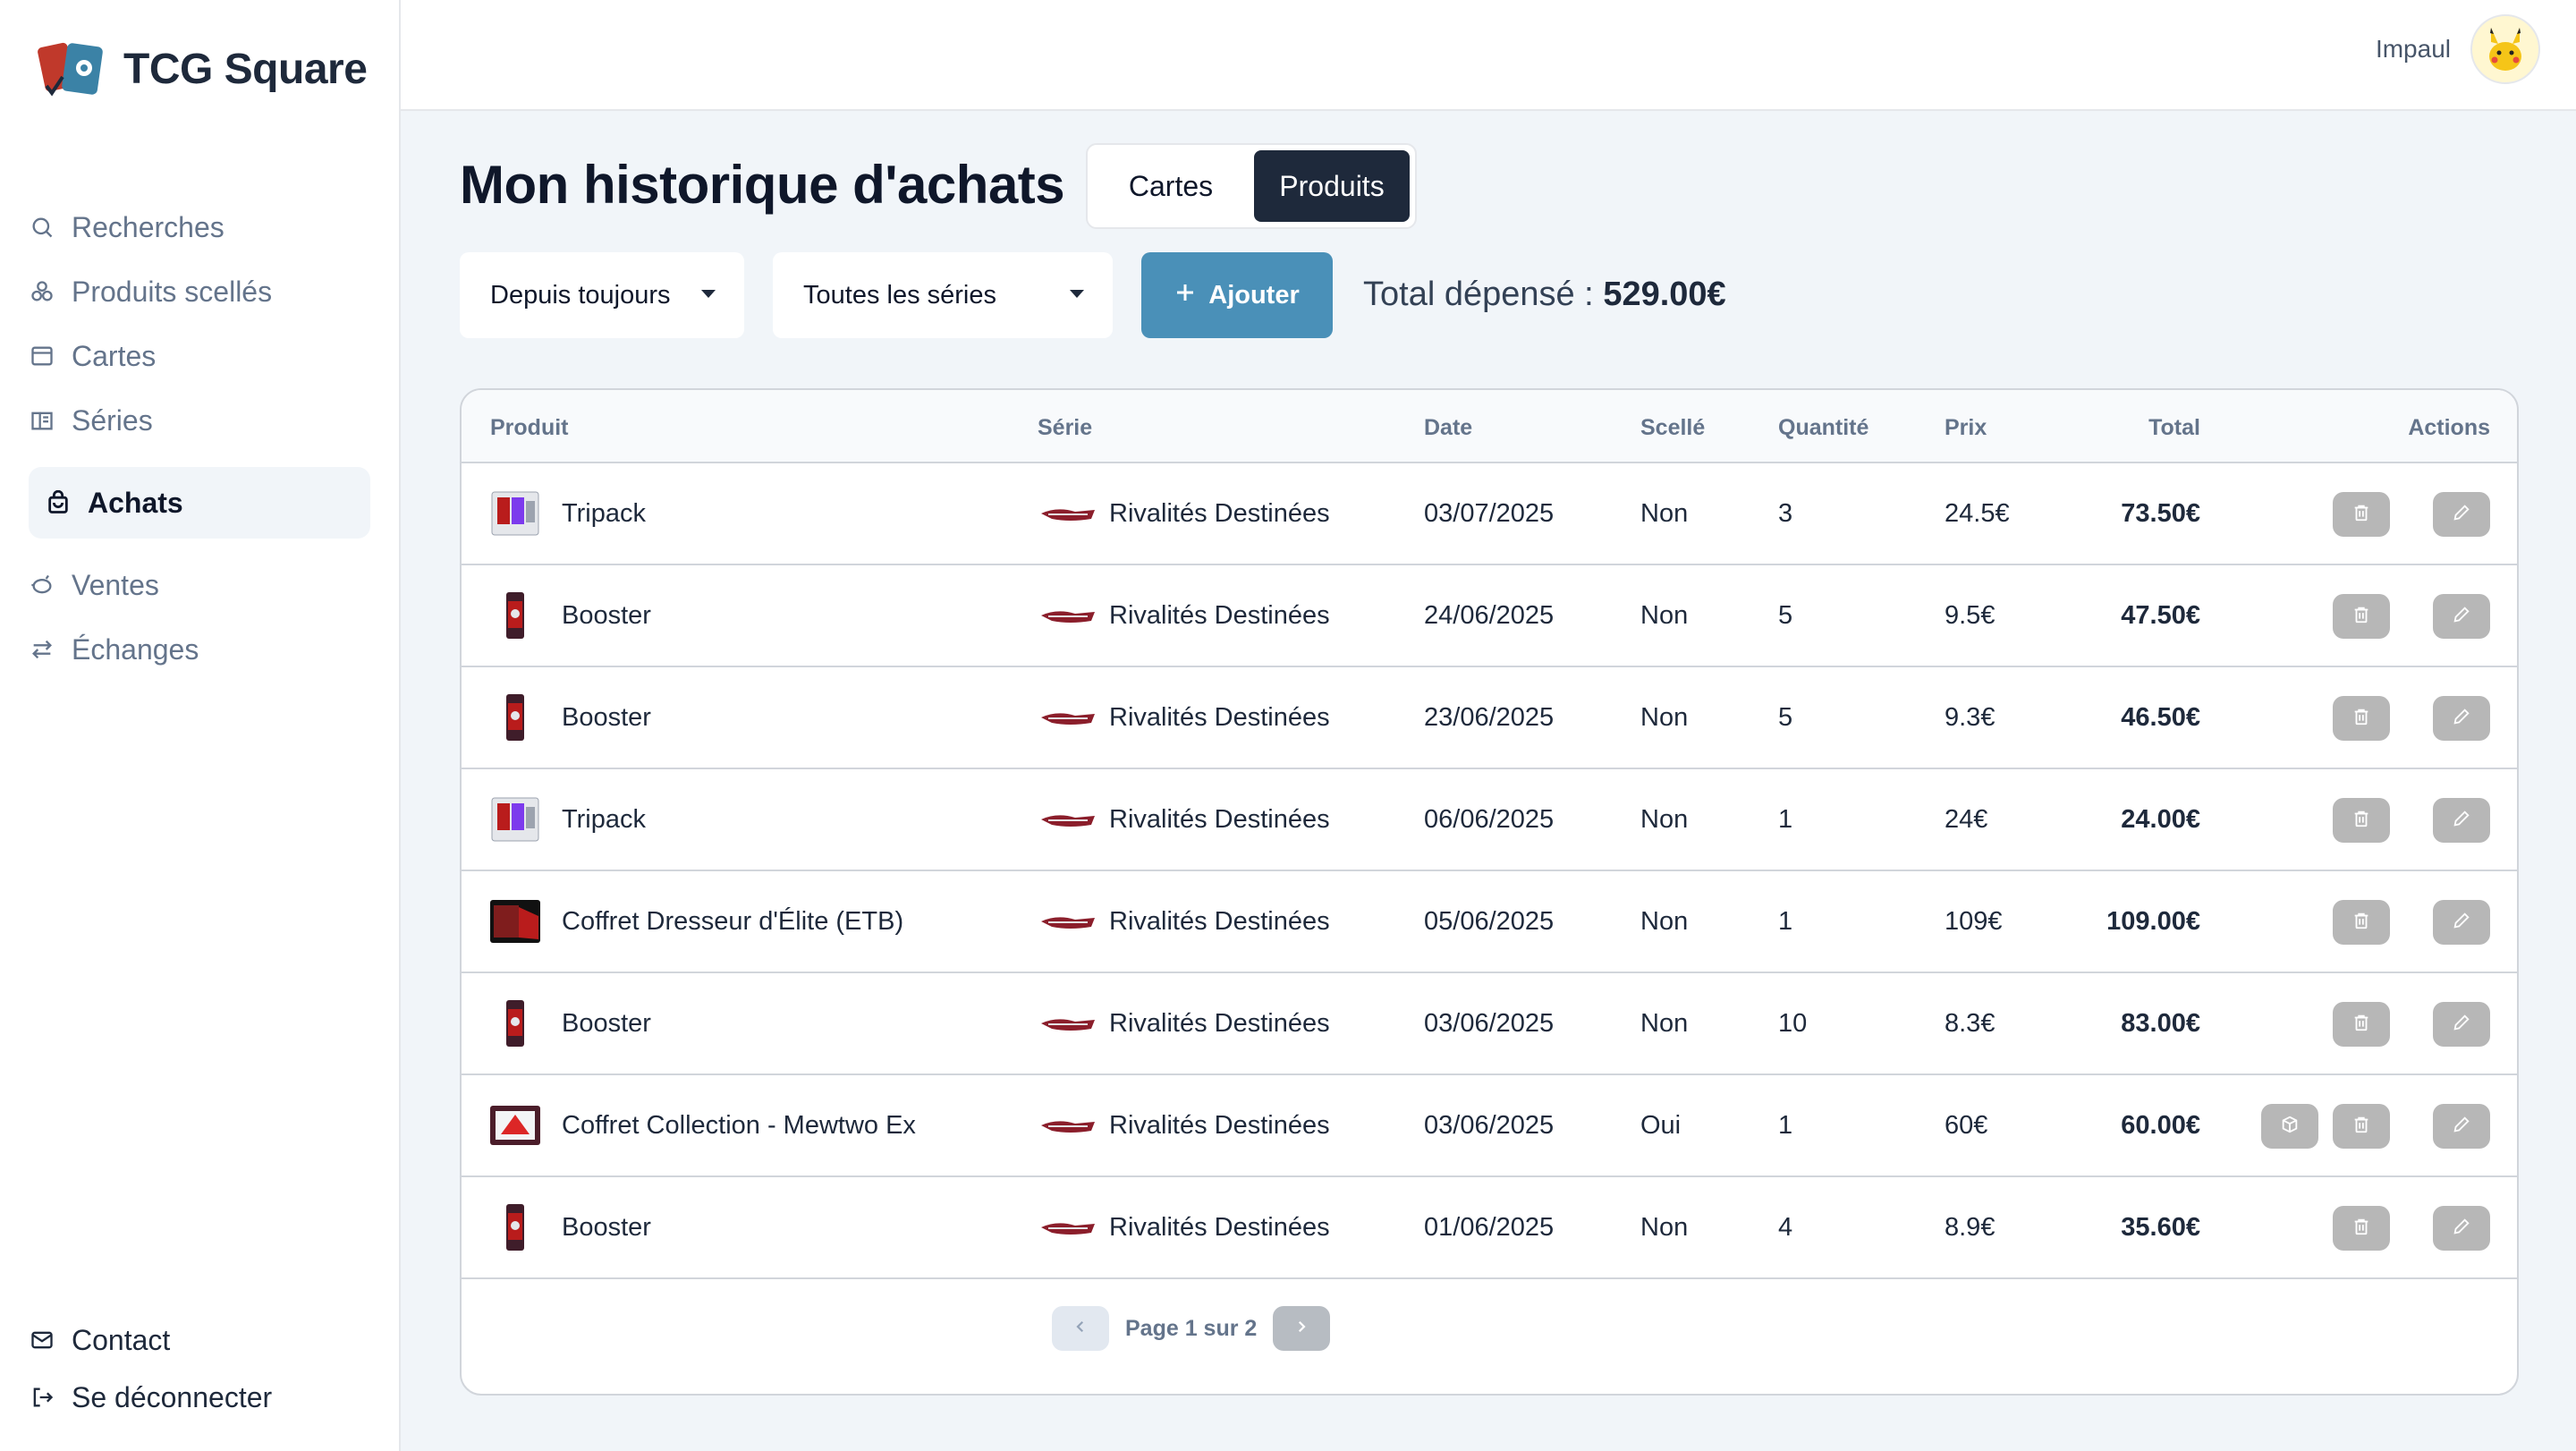  I want to click on sidebar-item-label: Achats, so click(135, 503).